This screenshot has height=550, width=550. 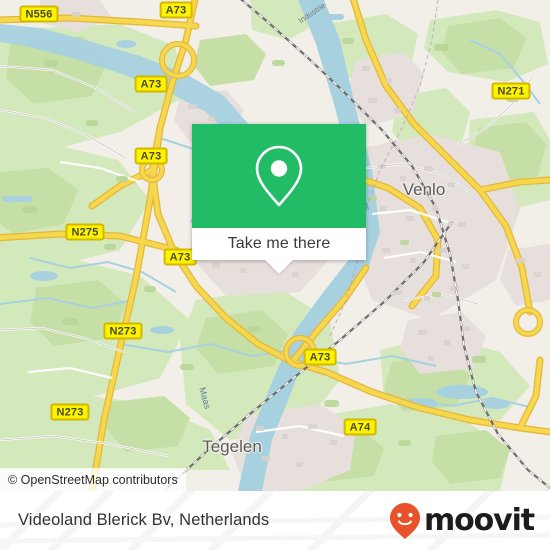 What do you see at coordinates (279, 267) in the screenshot?
I see `popup-pointer` at bounding box center [279, 267].